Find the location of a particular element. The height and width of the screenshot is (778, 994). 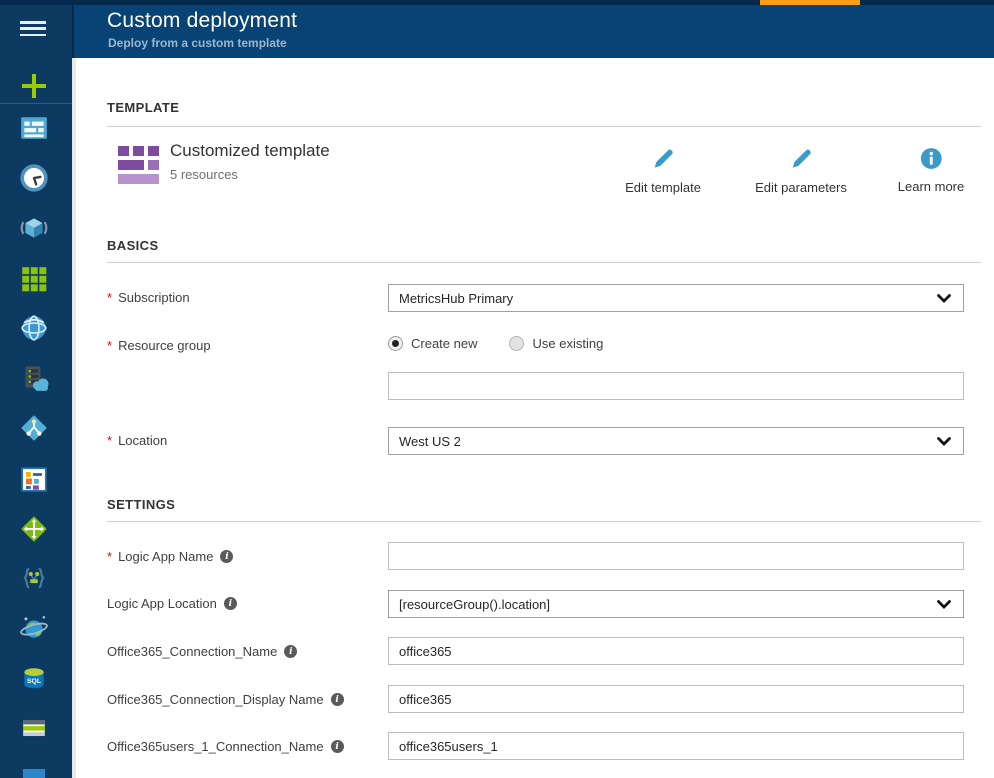

subscription-value: MetricsHub Primary is located at coordinates (456, 298).